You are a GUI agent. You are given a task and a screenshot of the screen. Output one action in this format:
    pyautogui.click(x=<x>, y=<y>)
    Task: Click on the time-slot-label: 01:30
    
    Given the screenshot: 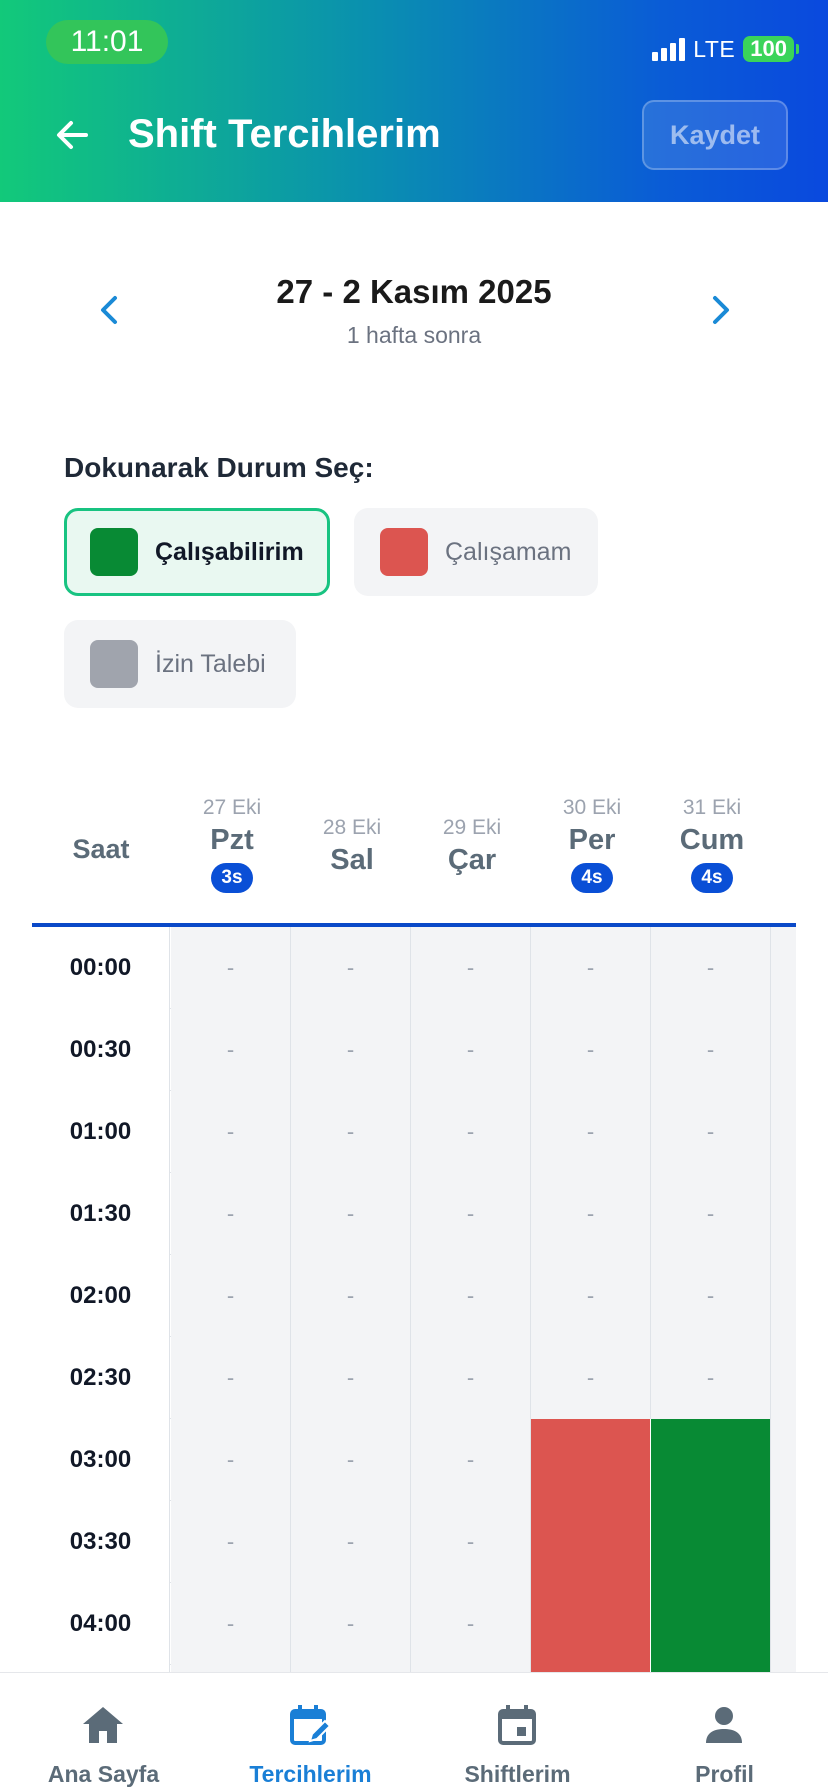 What is the action you would take?
    pyautogui.click(x=101, y=1214)
    